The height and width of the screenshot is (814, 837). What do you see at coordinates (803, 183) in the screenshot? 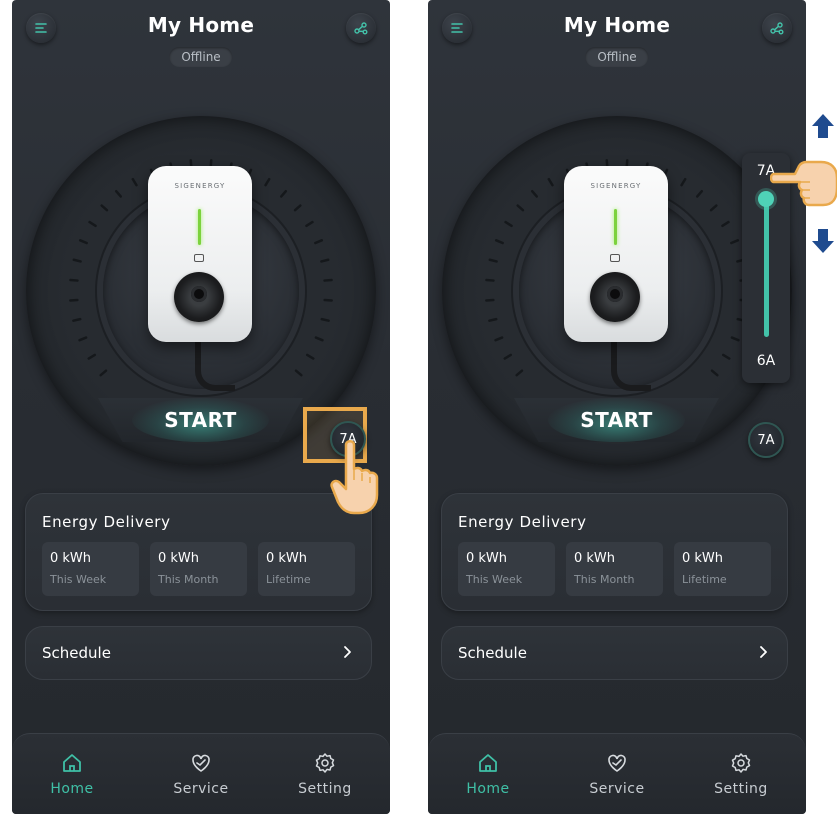
I see `swipe-hand-icon` at bounding box center [803, 183].